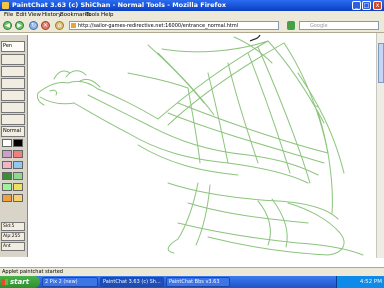 This screenshot has height=288, width=384. Describe the element at coordinates (13, 119) in the screenshot. I see `copy-tool` at that location.